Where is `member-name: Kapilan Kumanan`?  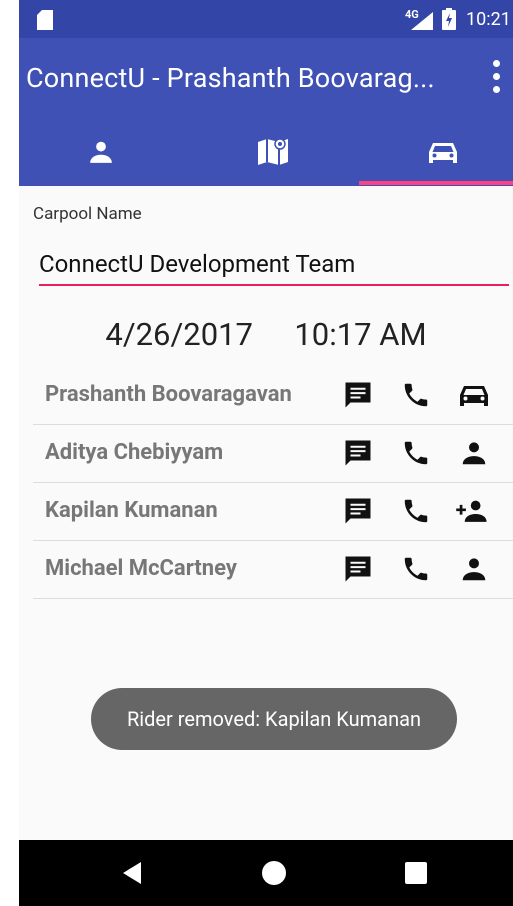
member-name: Kapilan Kumanan is located at coordinates (131, 510).